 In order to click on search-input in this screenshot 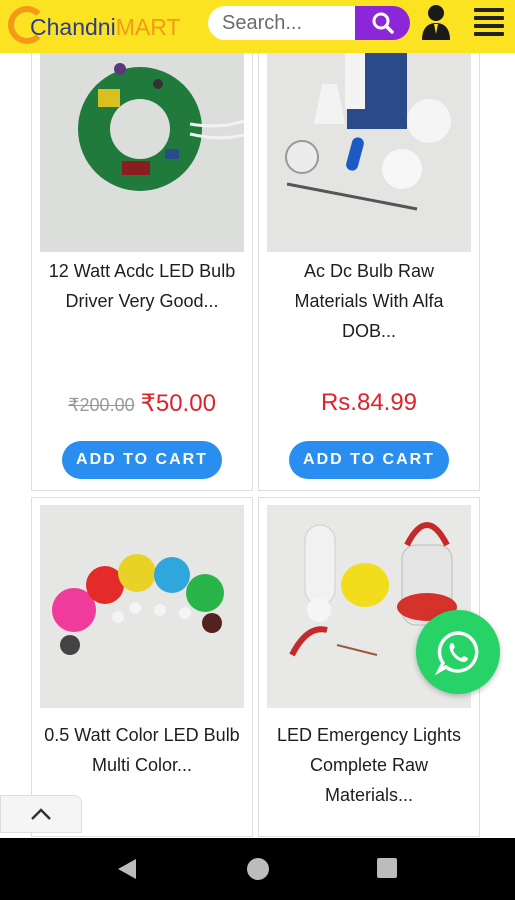, I will do `click(285, 23)`.